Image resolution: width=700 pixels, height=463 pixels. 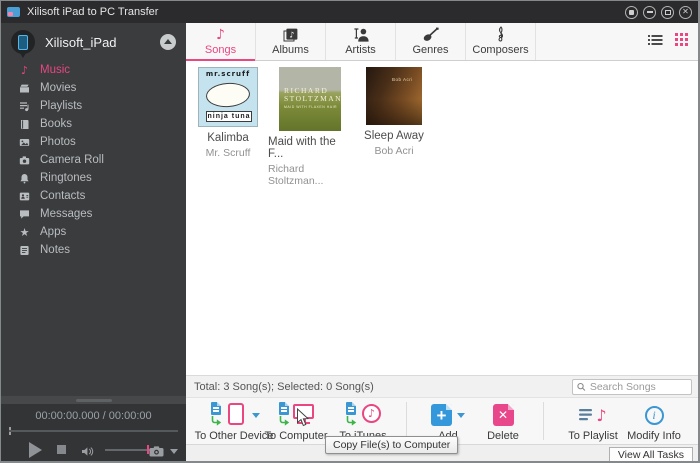 I want to click on sidebar-item-ringtones: Ringtones, so click(x=93, y=178).